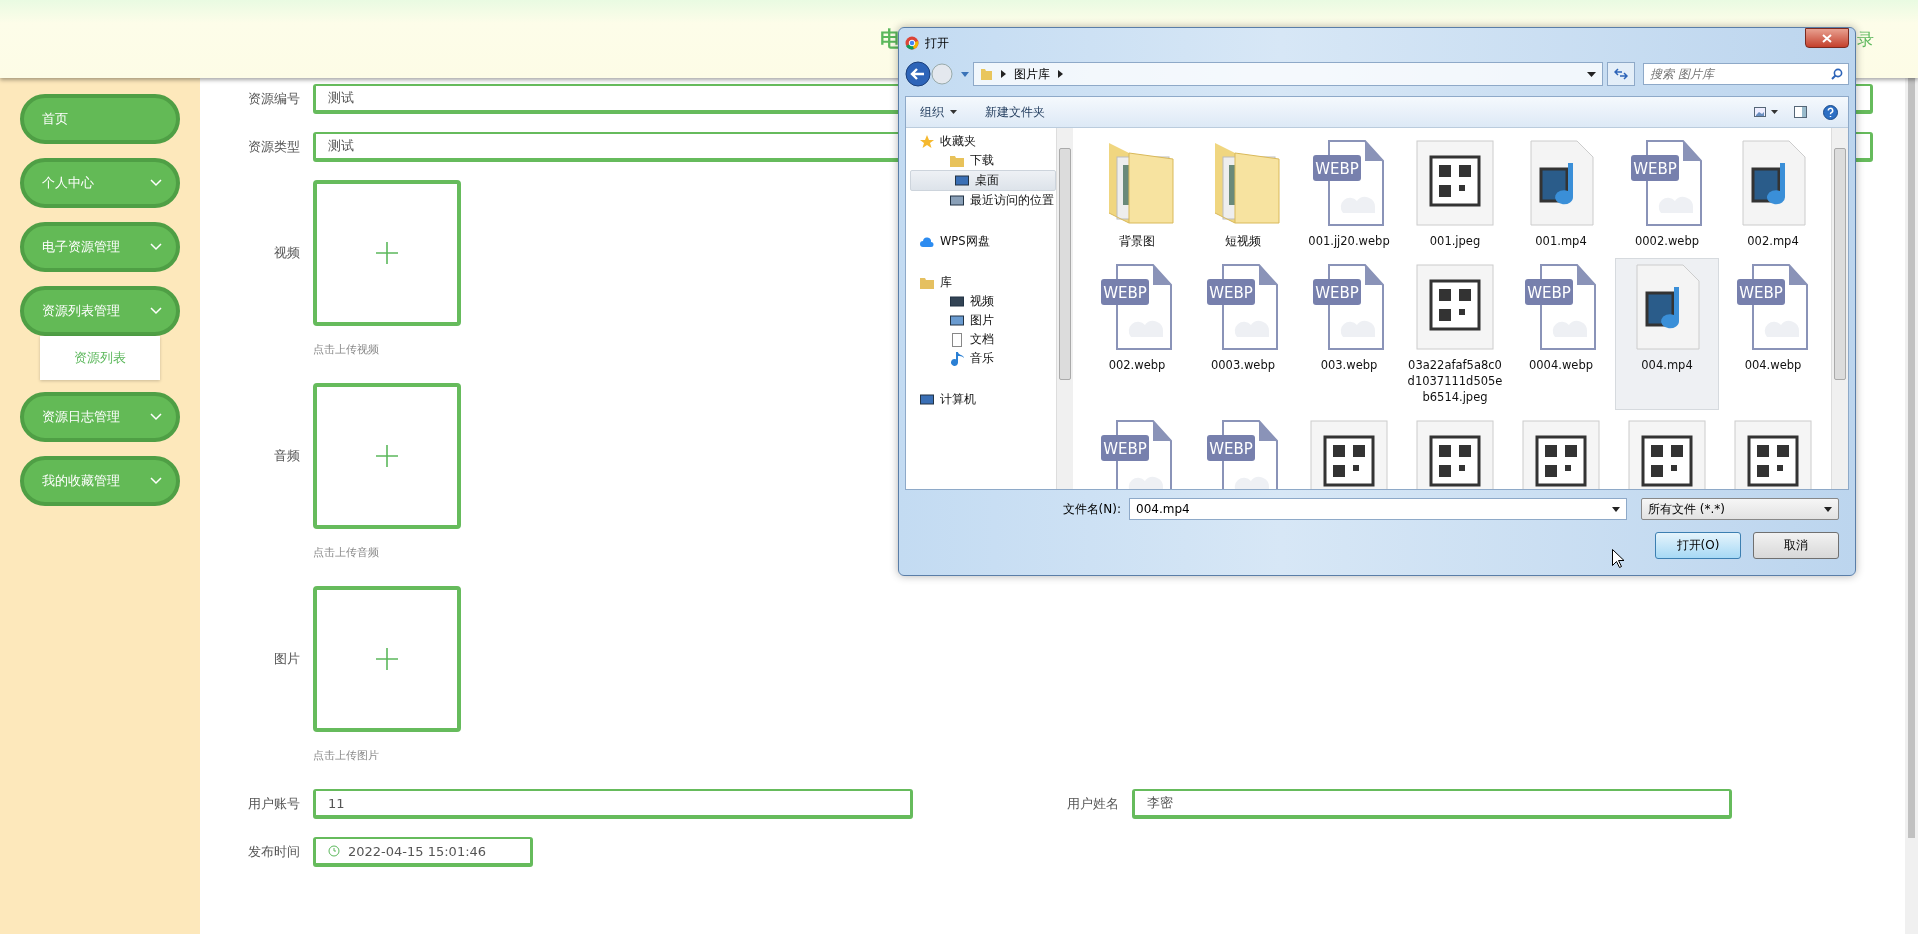 This screenshot has width=1918, height=934. Describe the element at coordinates (1800, 112) in the screenshot. I see `preview-pane-icon` at that location.